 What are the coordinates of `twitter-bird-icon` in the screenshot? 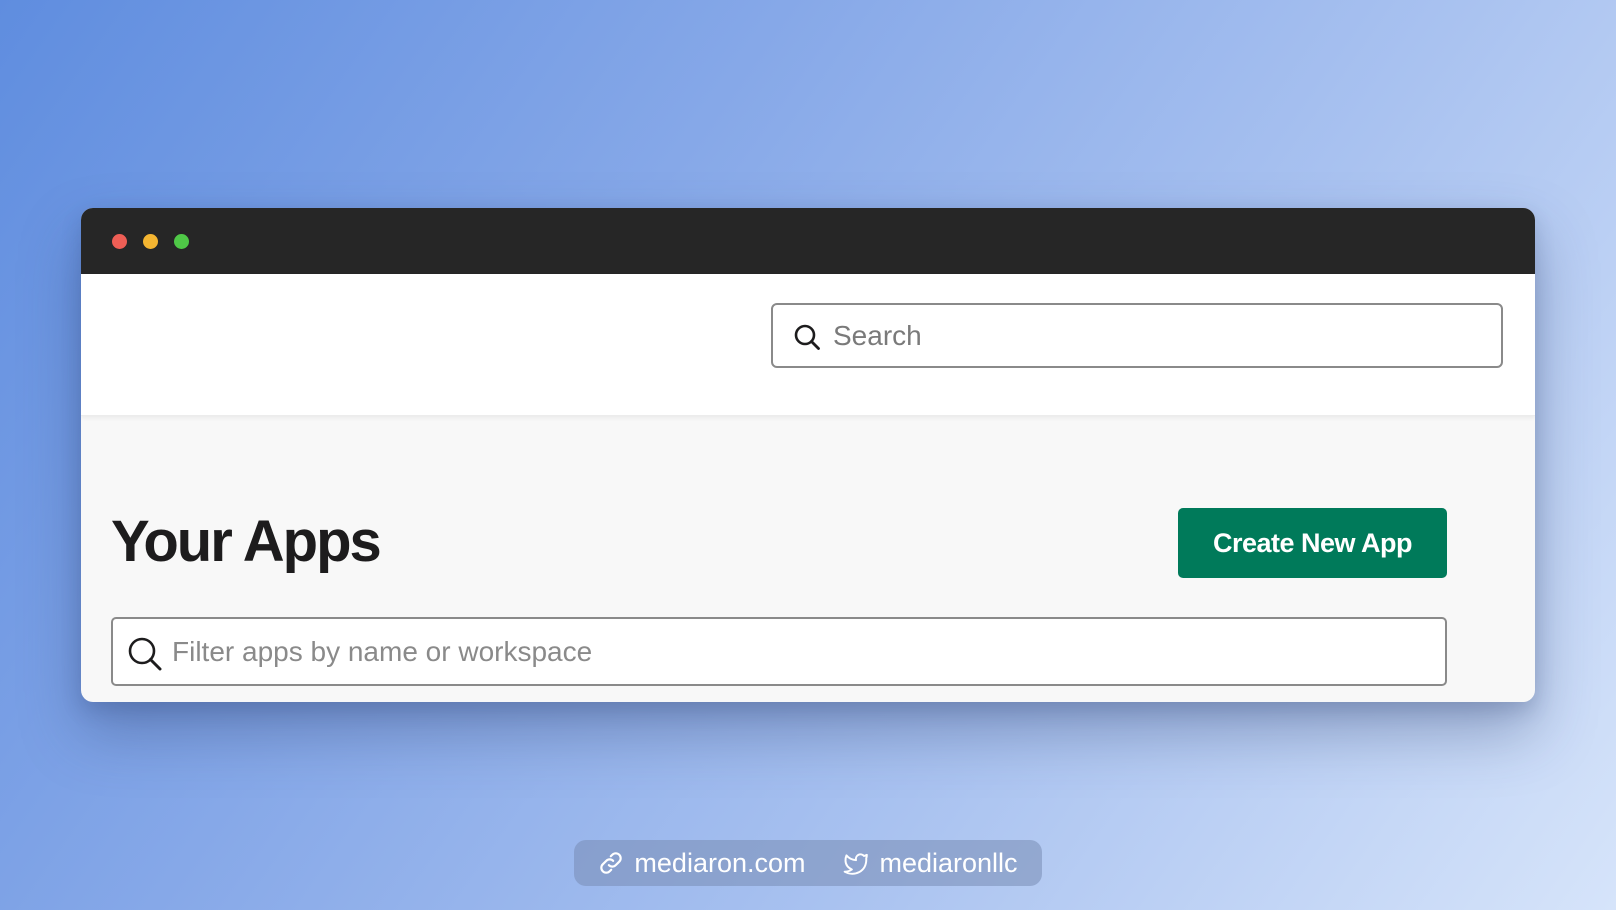 It's located at (855, 864).